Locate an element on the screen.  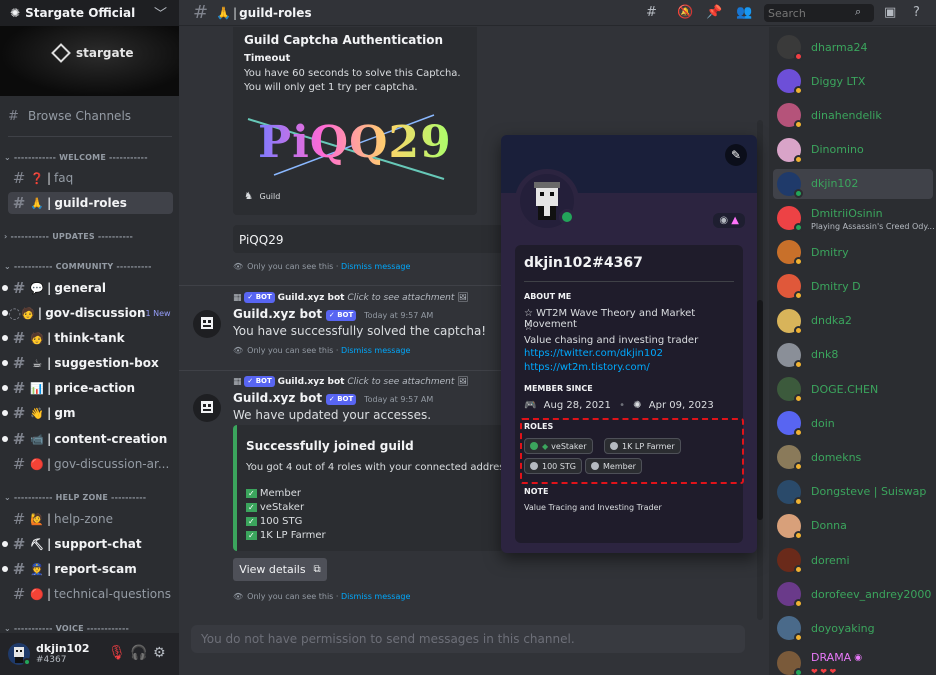
channel-faq: # ❓ | faq is located at coordinates (90, 178).